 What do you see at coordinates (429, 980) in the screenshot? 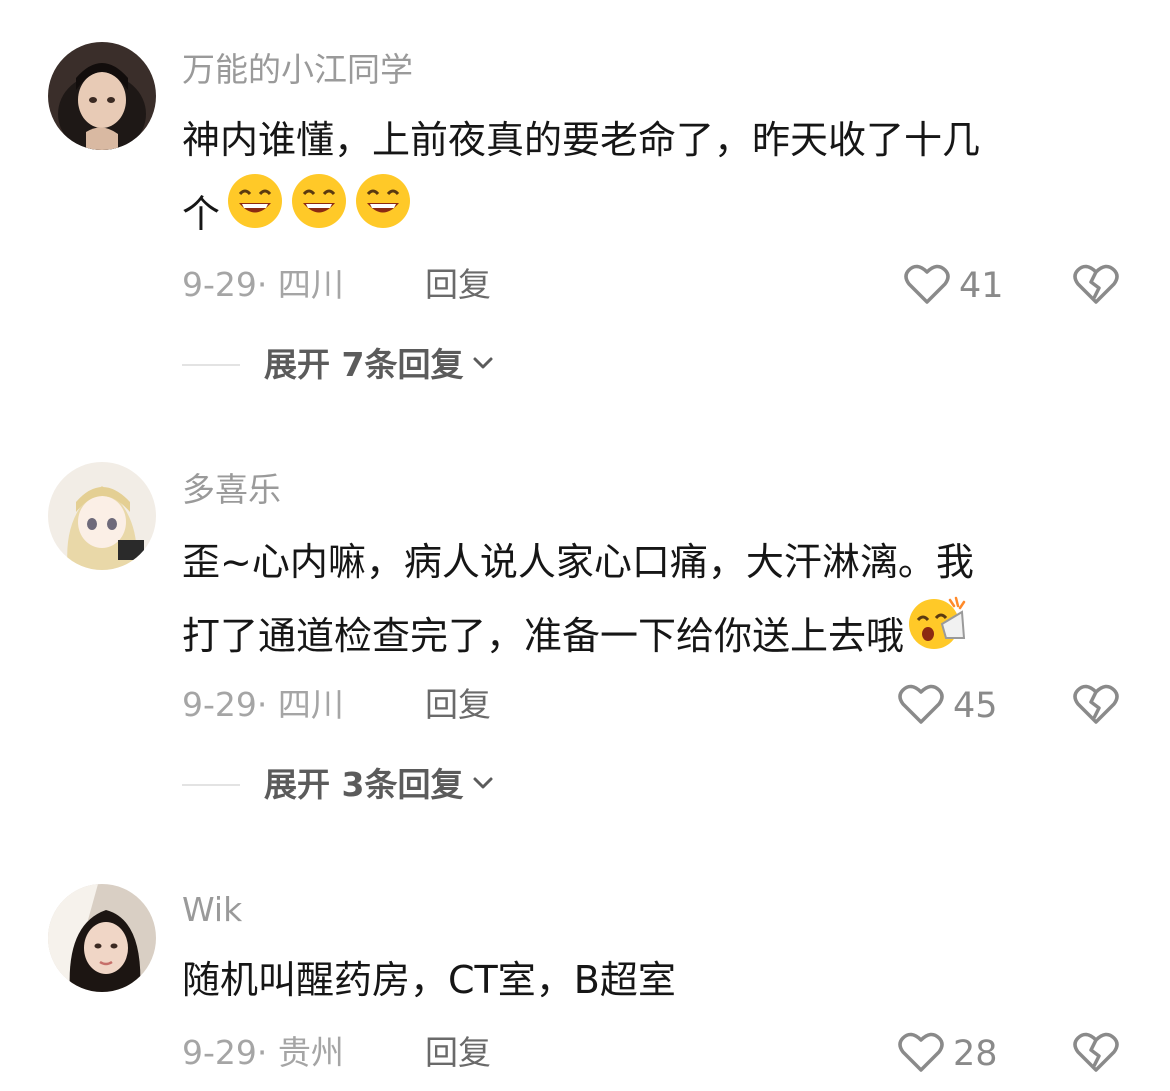
I see `comment-line: 随机叫醒药房，CT室，B超室` at bounding box center [429, 980].